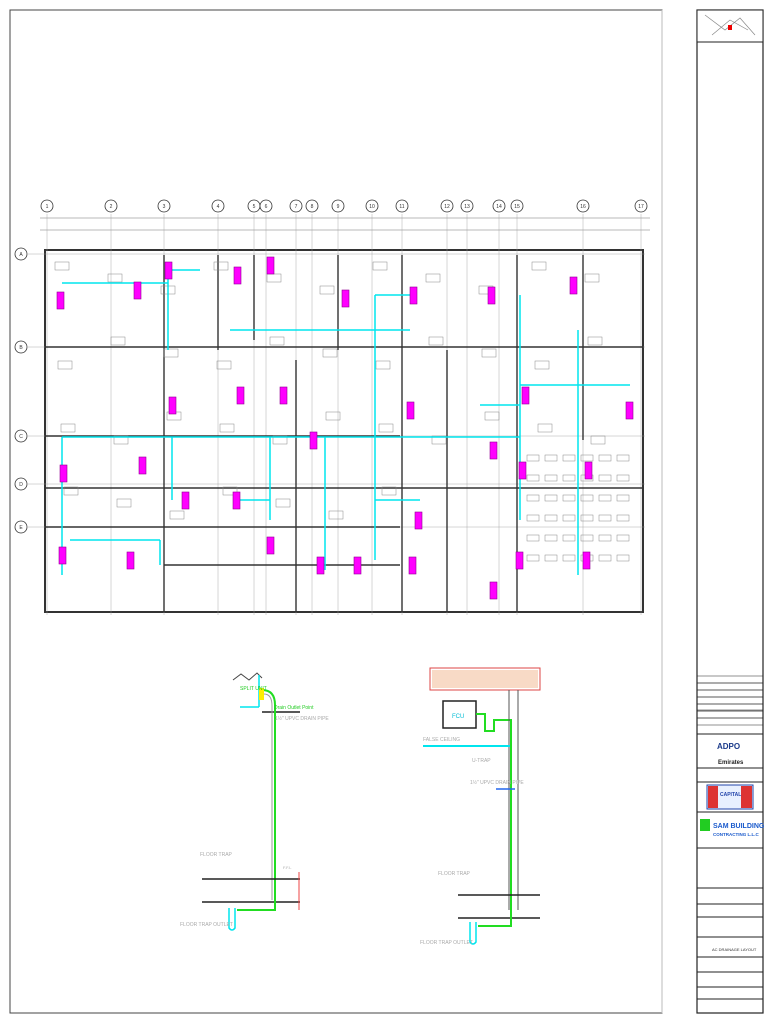 The height and width of the screenshot is (1024, 768). What do you see at coordinates (294, 708) in the screenshot?
I see `drain-outlet-label: Drain Outlet Point` at bounding box center [294, 708].